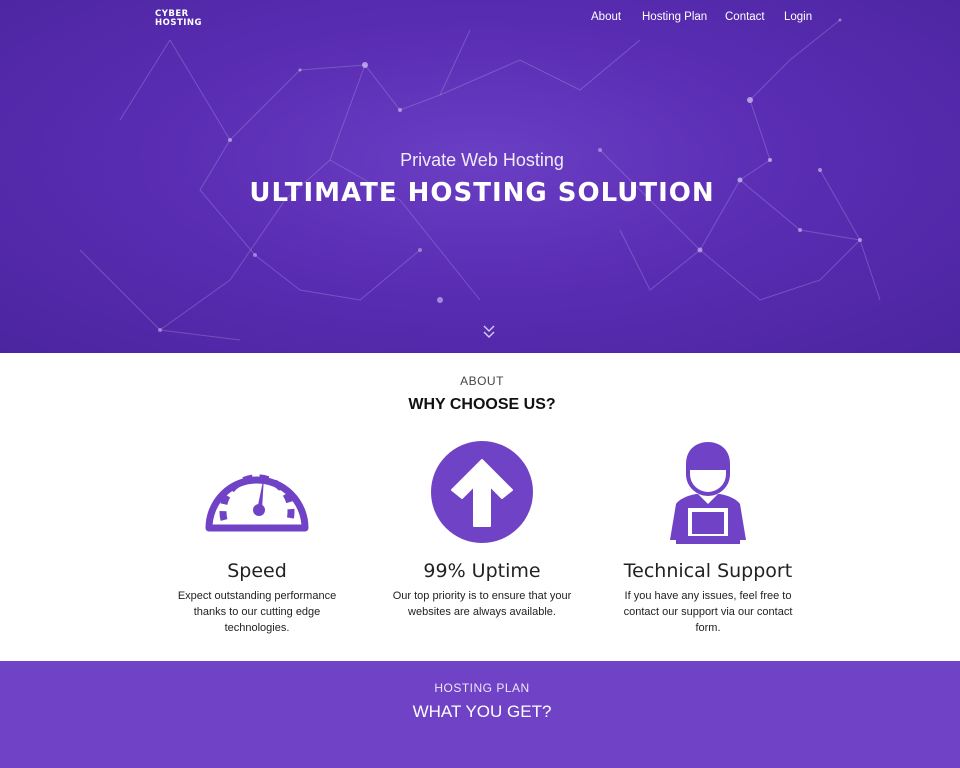 The width and height of the screenshot is (960, 768). I want to click on nav-contact-link: Contact, so click(745, 17).